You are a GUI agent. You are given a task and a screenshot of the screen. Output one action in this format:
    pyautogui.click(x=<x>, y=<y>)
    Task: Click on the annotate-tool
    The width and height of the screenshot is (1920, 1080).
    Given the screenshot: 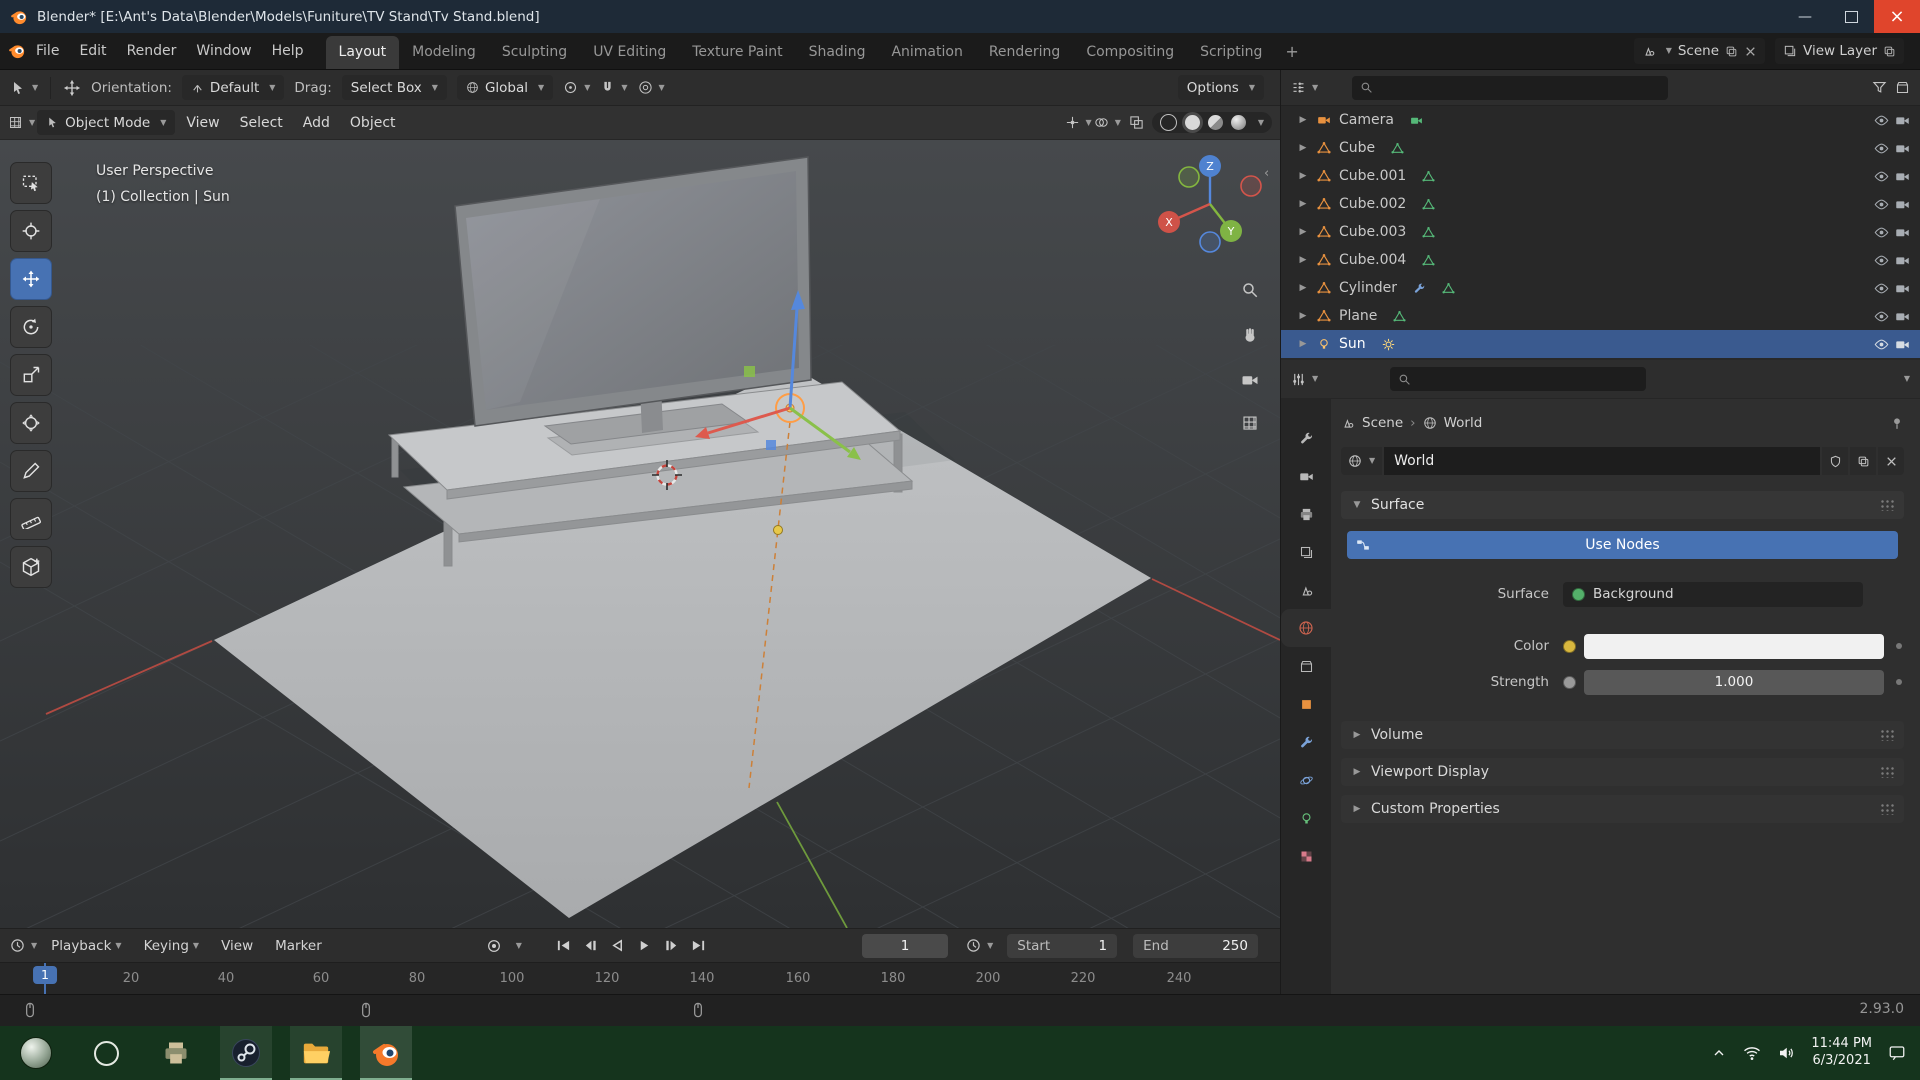 What is the action you would take?
    pyautogui.click(x=31, y=471)
    